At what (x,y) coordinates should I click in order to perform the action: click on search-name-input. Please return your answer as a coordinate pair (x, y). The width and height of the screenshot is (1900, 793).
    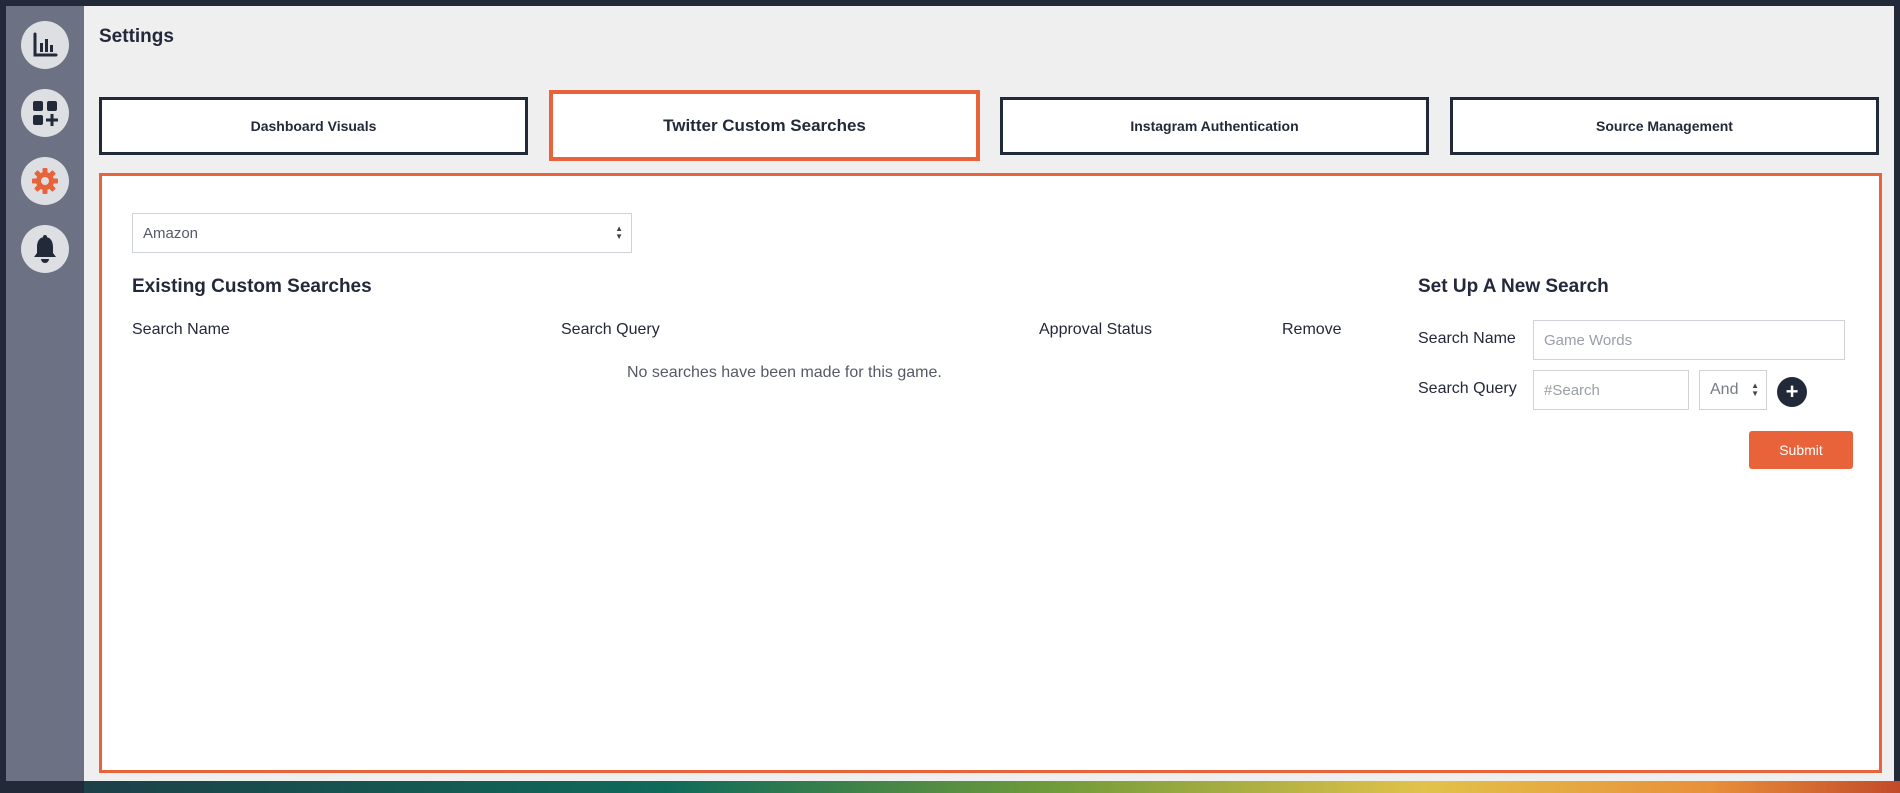
    Looking at the image, I should click on (1689, 340).